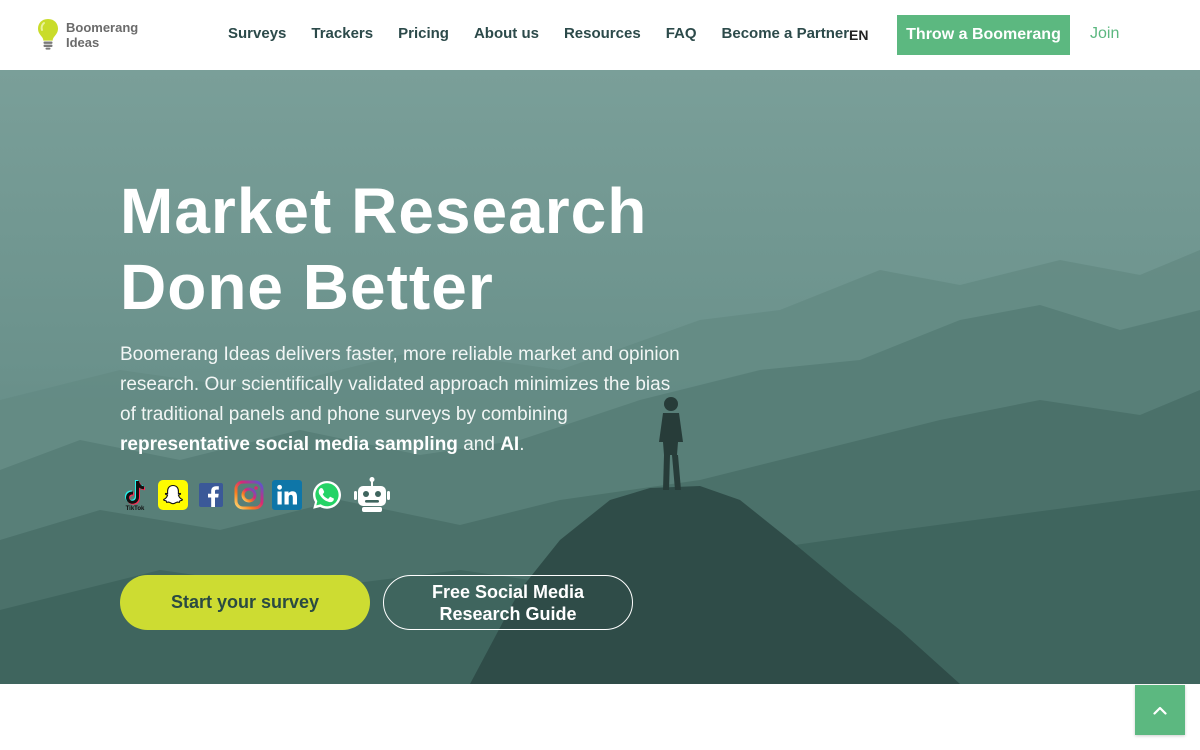 This screenshot has height=750, width=1200. What do you see at coordinates (858, 35) in the screenshot?
I see `language-selector: EN` at bounding box center [858, 35].